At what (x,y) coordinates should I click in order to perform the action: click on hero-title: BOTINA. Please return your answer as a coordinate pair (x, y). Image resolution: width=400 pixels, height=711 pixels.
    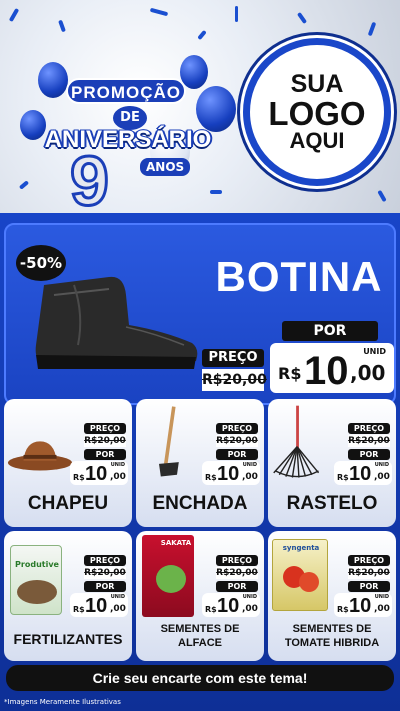
    Looking at the image, I should click on (299, 276).